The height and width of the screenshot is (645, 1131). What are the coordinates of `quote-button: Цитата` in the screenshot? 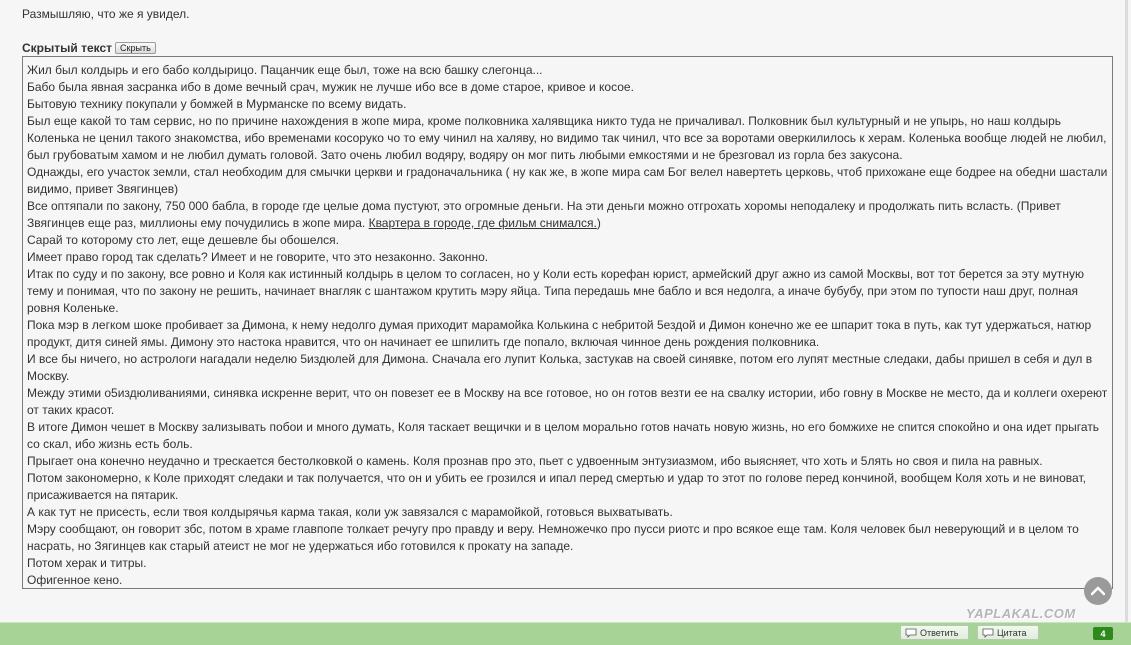 It's located at (1008, 632).